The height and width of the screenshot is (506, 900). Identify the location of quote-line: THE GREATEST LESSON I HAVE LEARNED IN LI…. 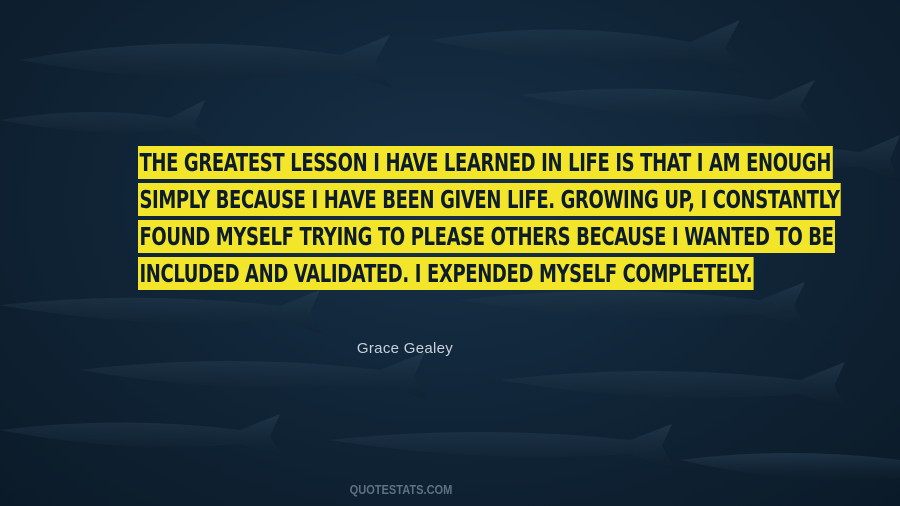
(485, 162).